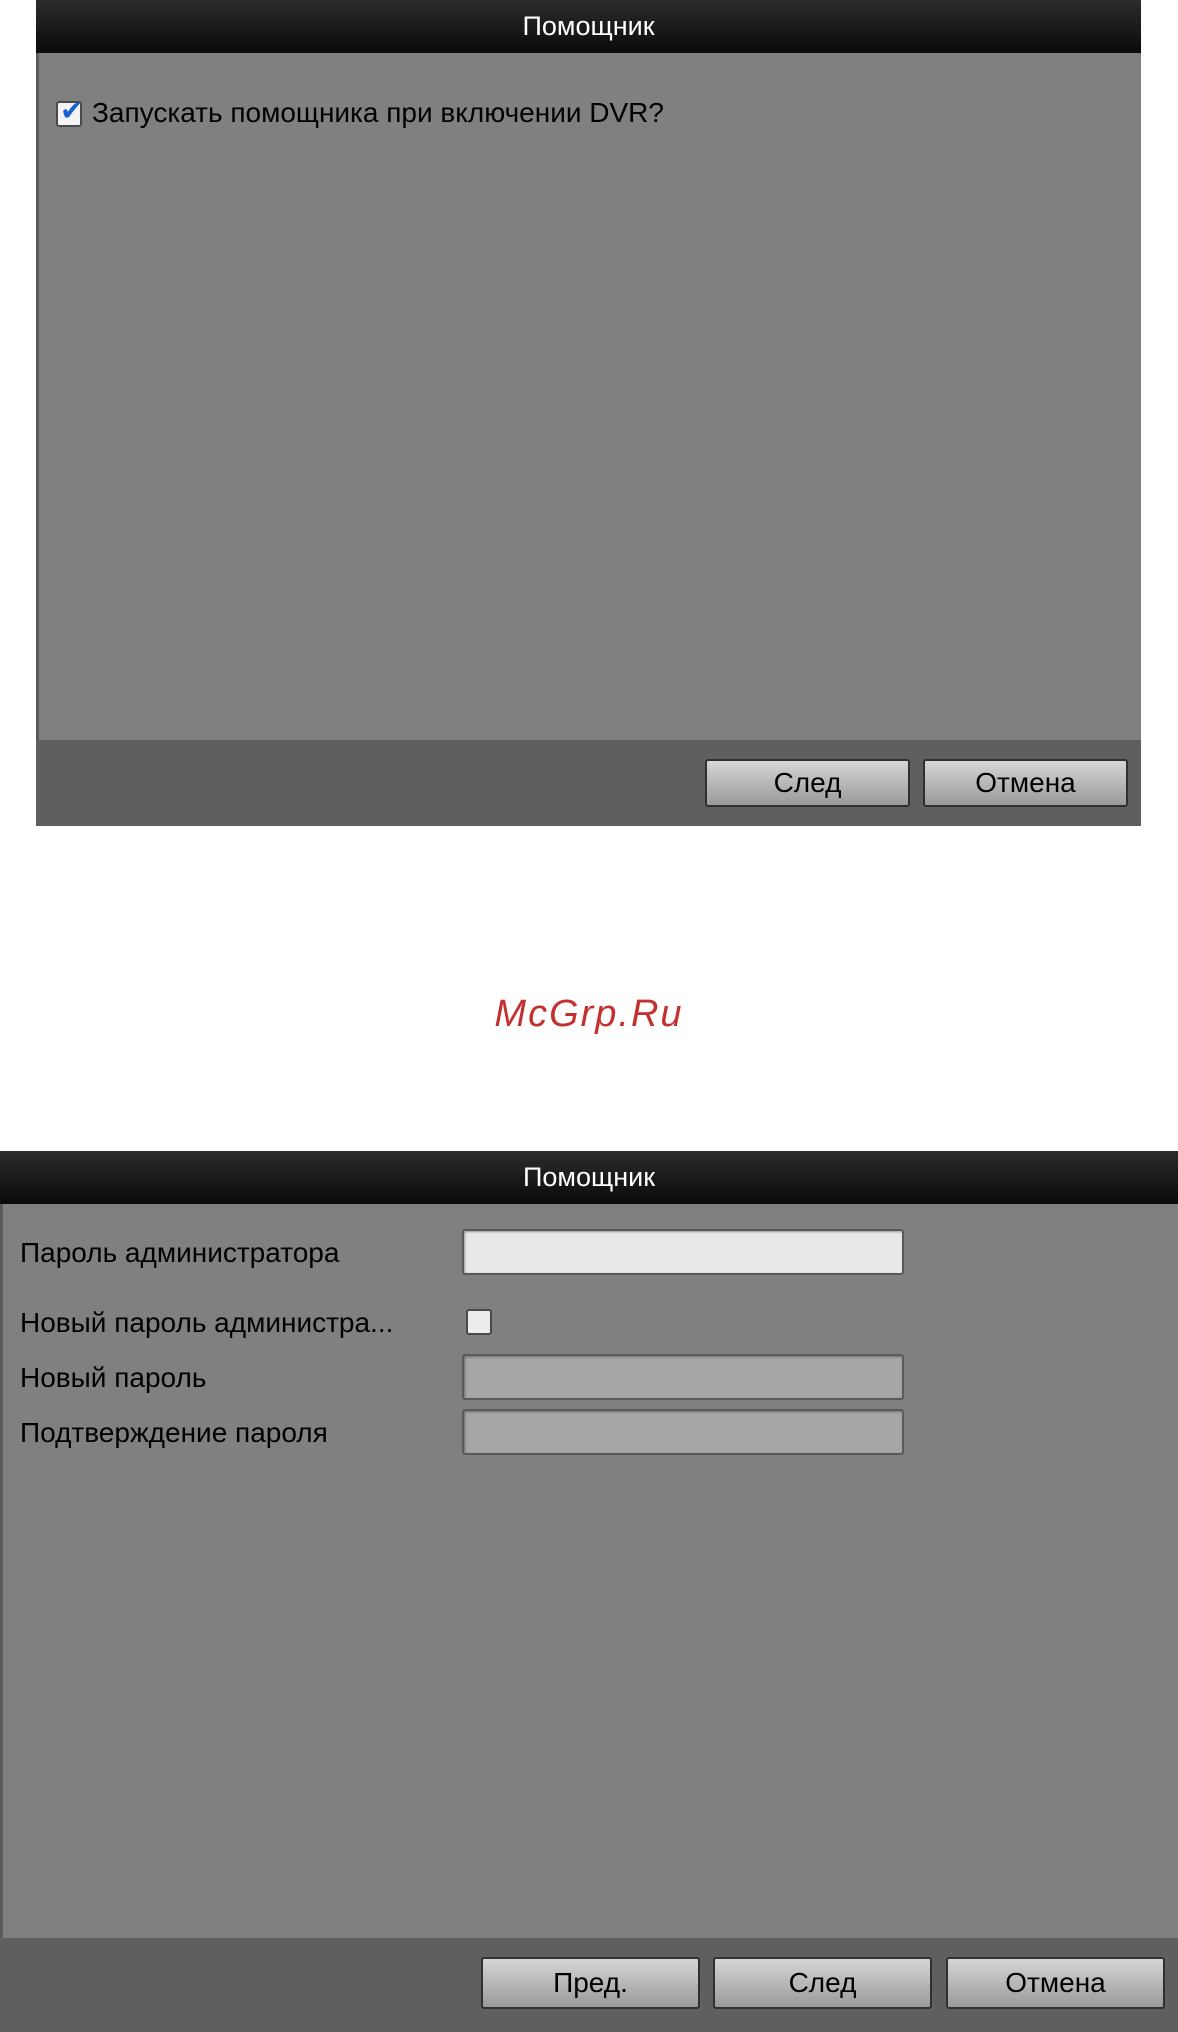  What do you see at coordinates (589, 1014) in the screenshot?
I see `watermark-text: McGrp.Ru` at bounding box center [589, 1014].